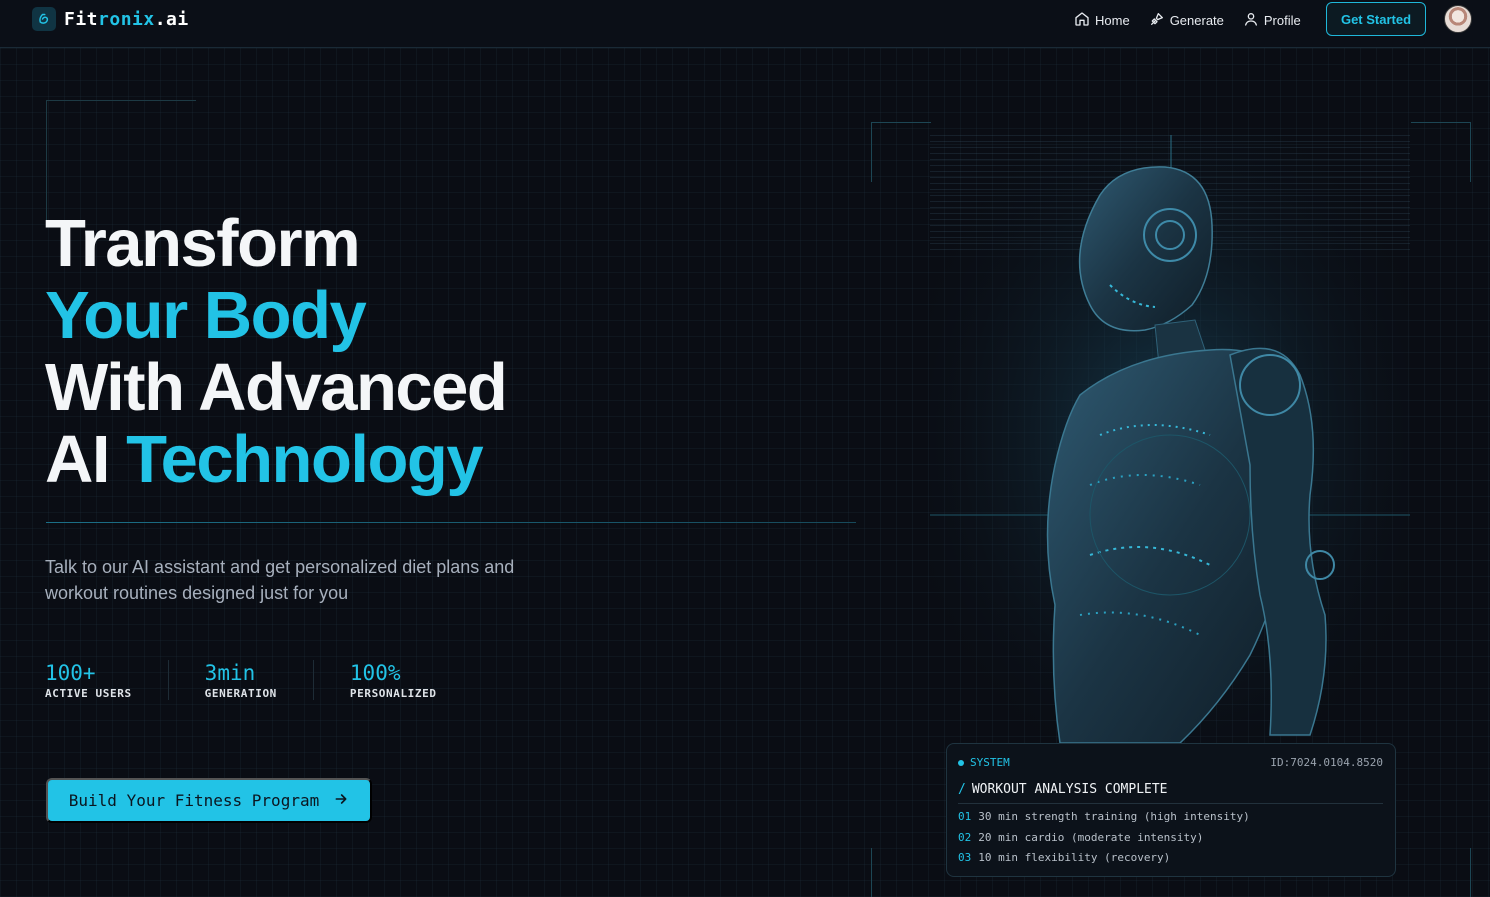 This screenshot has height=897, width=1490. I want to click on frame-corner-tr, so click(1441, 152).